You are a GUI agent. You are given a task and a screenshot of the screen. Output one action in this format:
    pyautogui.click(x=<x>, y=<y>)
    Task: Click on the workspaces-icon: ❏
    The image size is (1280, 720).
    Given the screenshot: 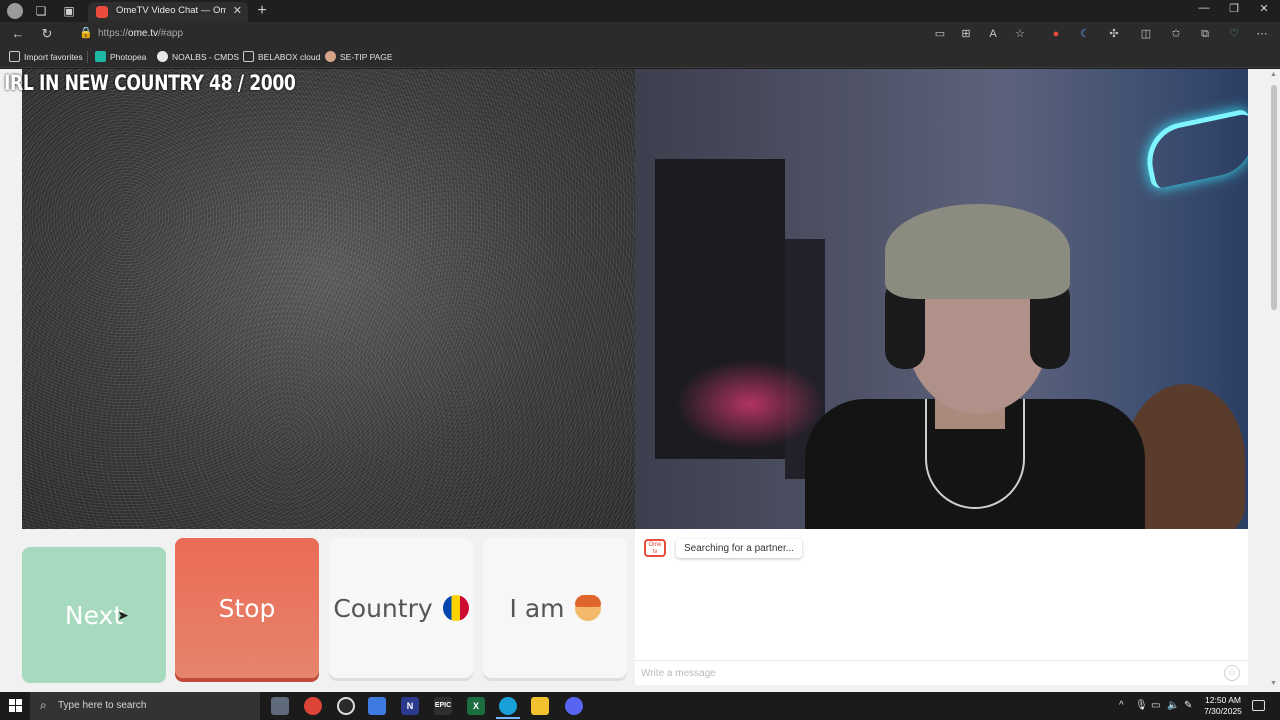 What is the action you would take?
    pyautogui.click(x=41, y=11)
    